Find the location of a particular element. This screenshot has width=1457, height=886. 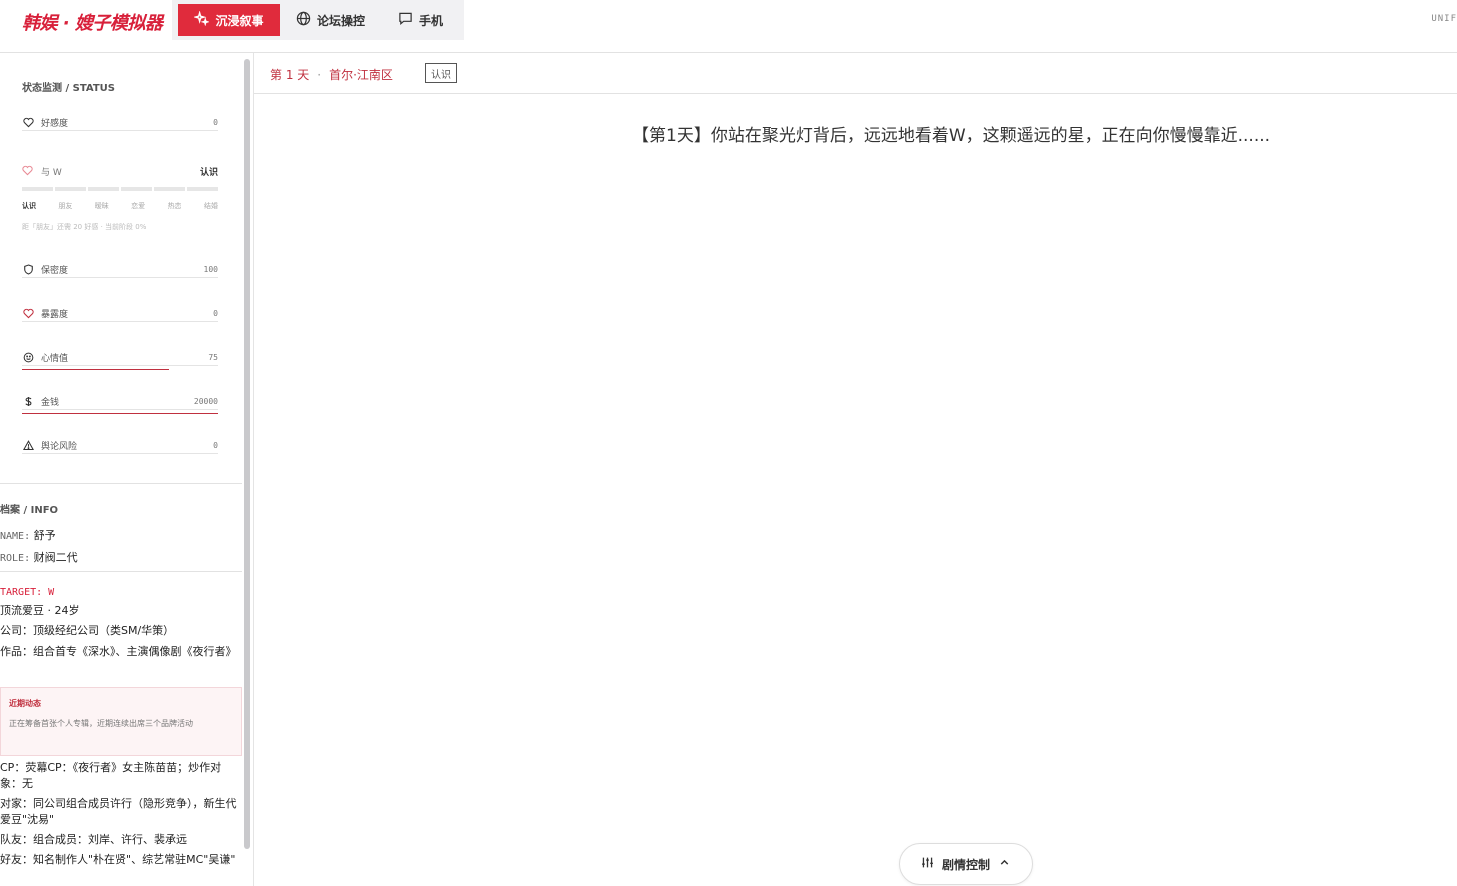

plot-control-button: 剧情控制 is located at coordinates (966, 864).